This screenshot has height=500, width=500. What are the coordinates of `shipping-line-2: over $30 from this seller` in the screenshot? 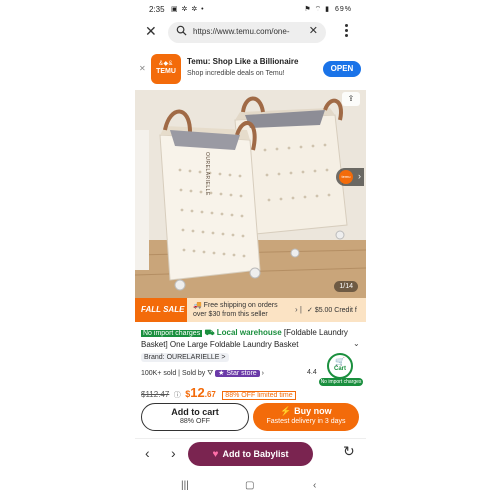 It's located at (230, 314).